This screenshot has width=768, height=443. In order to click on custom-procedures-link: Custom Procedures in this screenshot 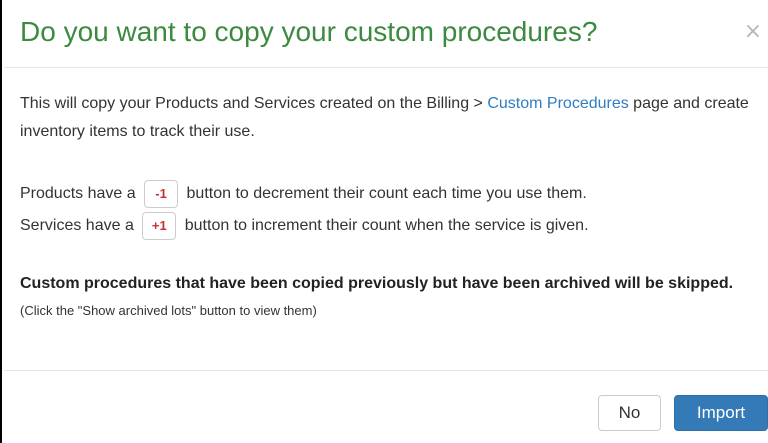, I will do `click(557, 103)`.